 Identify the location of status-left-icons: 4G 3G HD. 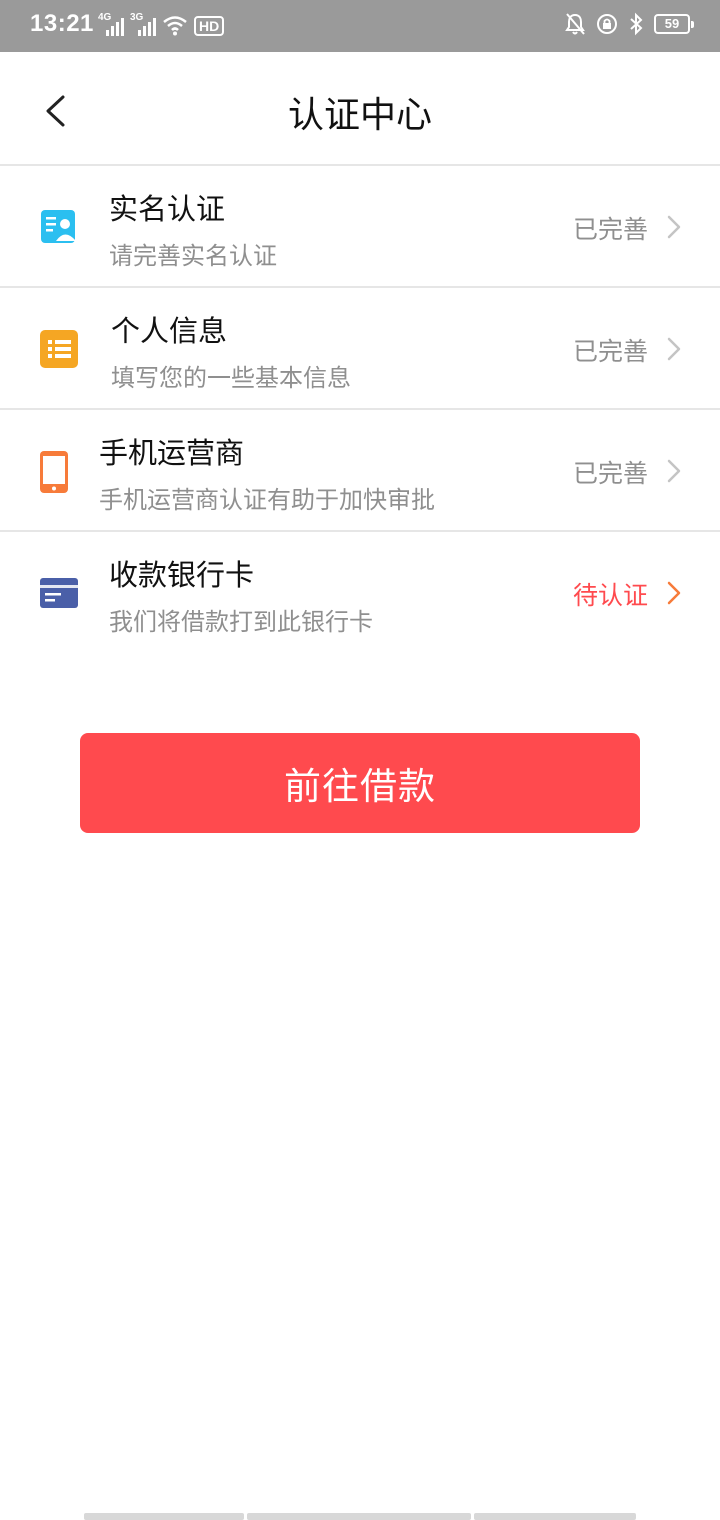
(161, 24).